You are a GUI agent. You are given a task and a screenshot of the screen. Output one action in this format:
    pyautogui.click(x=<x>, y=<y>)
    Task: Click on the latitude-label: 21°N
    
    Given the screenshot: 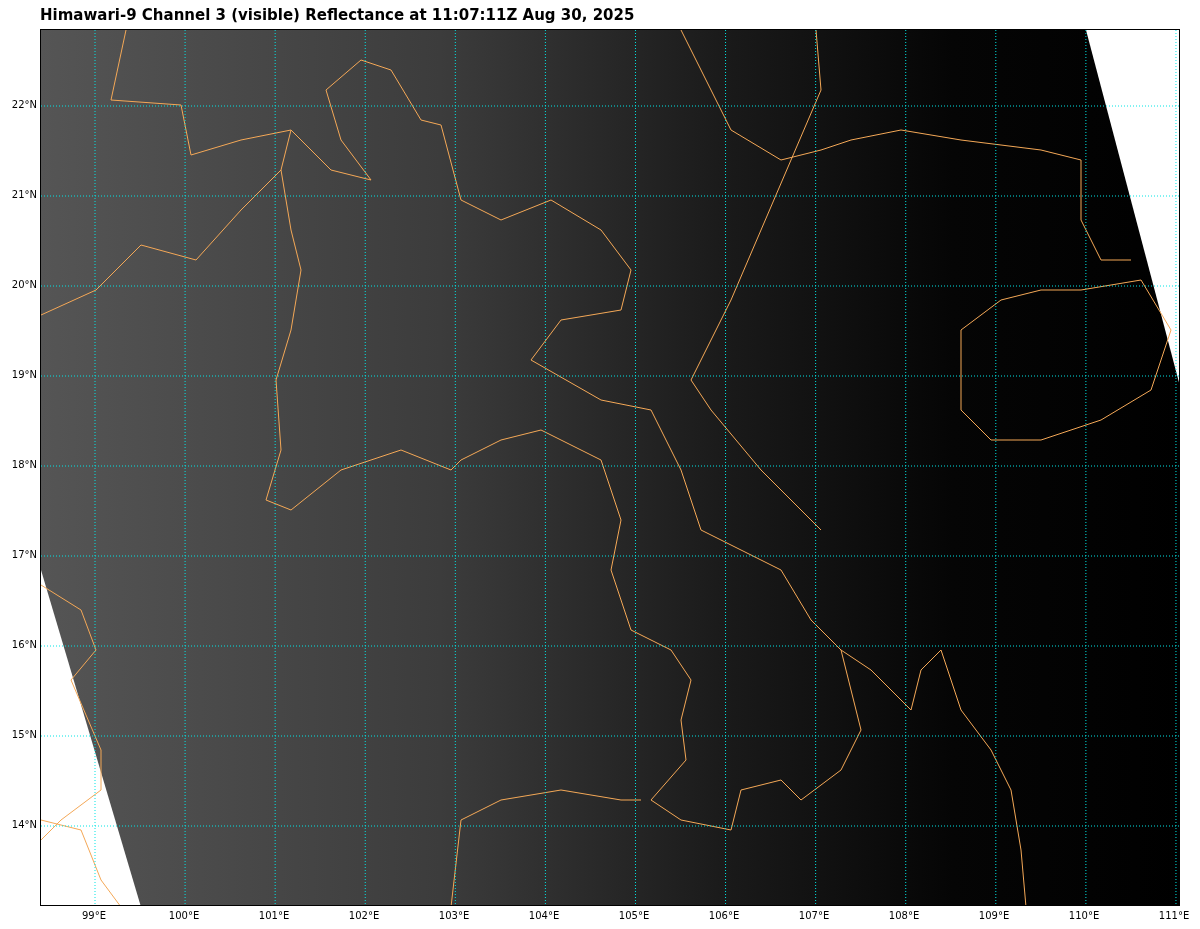 What is the action you would take?
    pyautogui.click(x=24, y=195)
    